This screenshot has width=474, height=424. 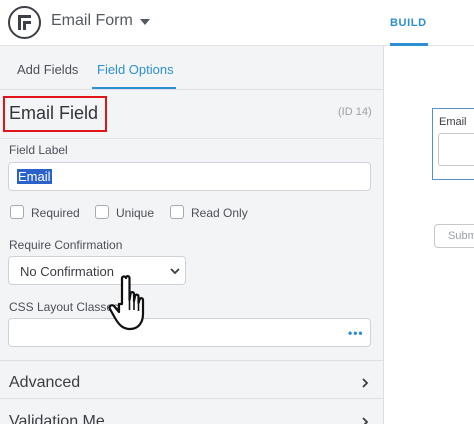 What do you see at coordinates (189, 332) in the screenshot?
I see `css-classes-input: •••` at bounding box center [189, 332].